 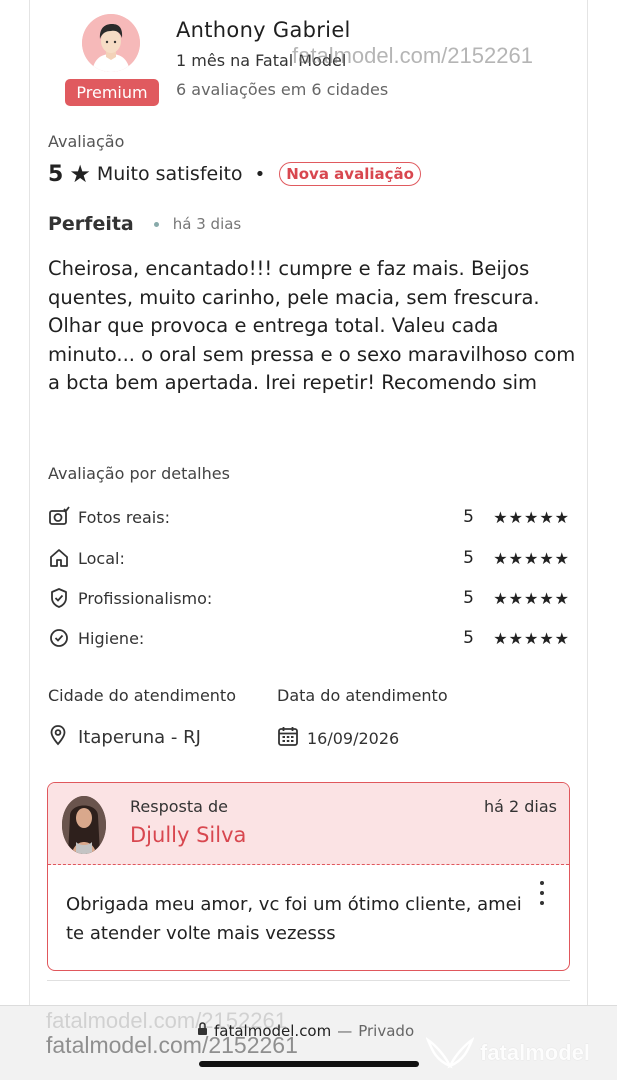 What do you see at coordinates (179, 806) in the screenshot?
I see `response-label: Resposta de` at bounding box center [179, 806].